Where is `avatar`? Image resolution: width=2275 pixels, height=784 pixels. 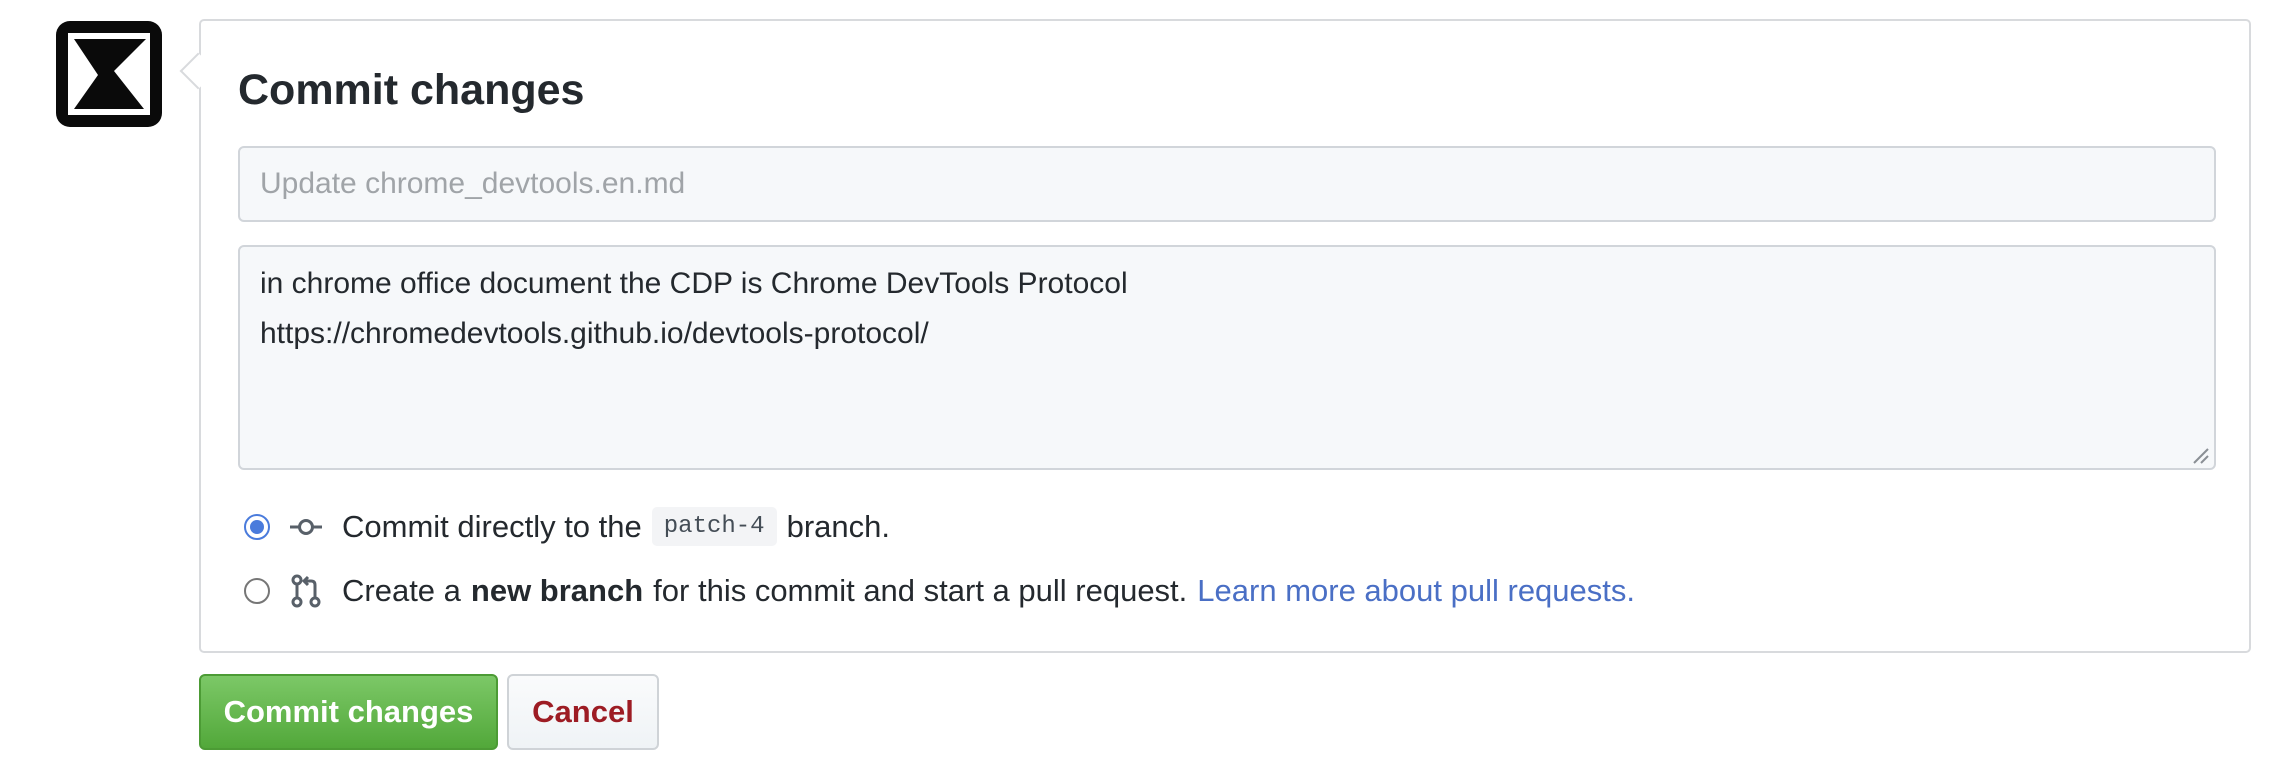 avatar is located at coordinates (109, 74).